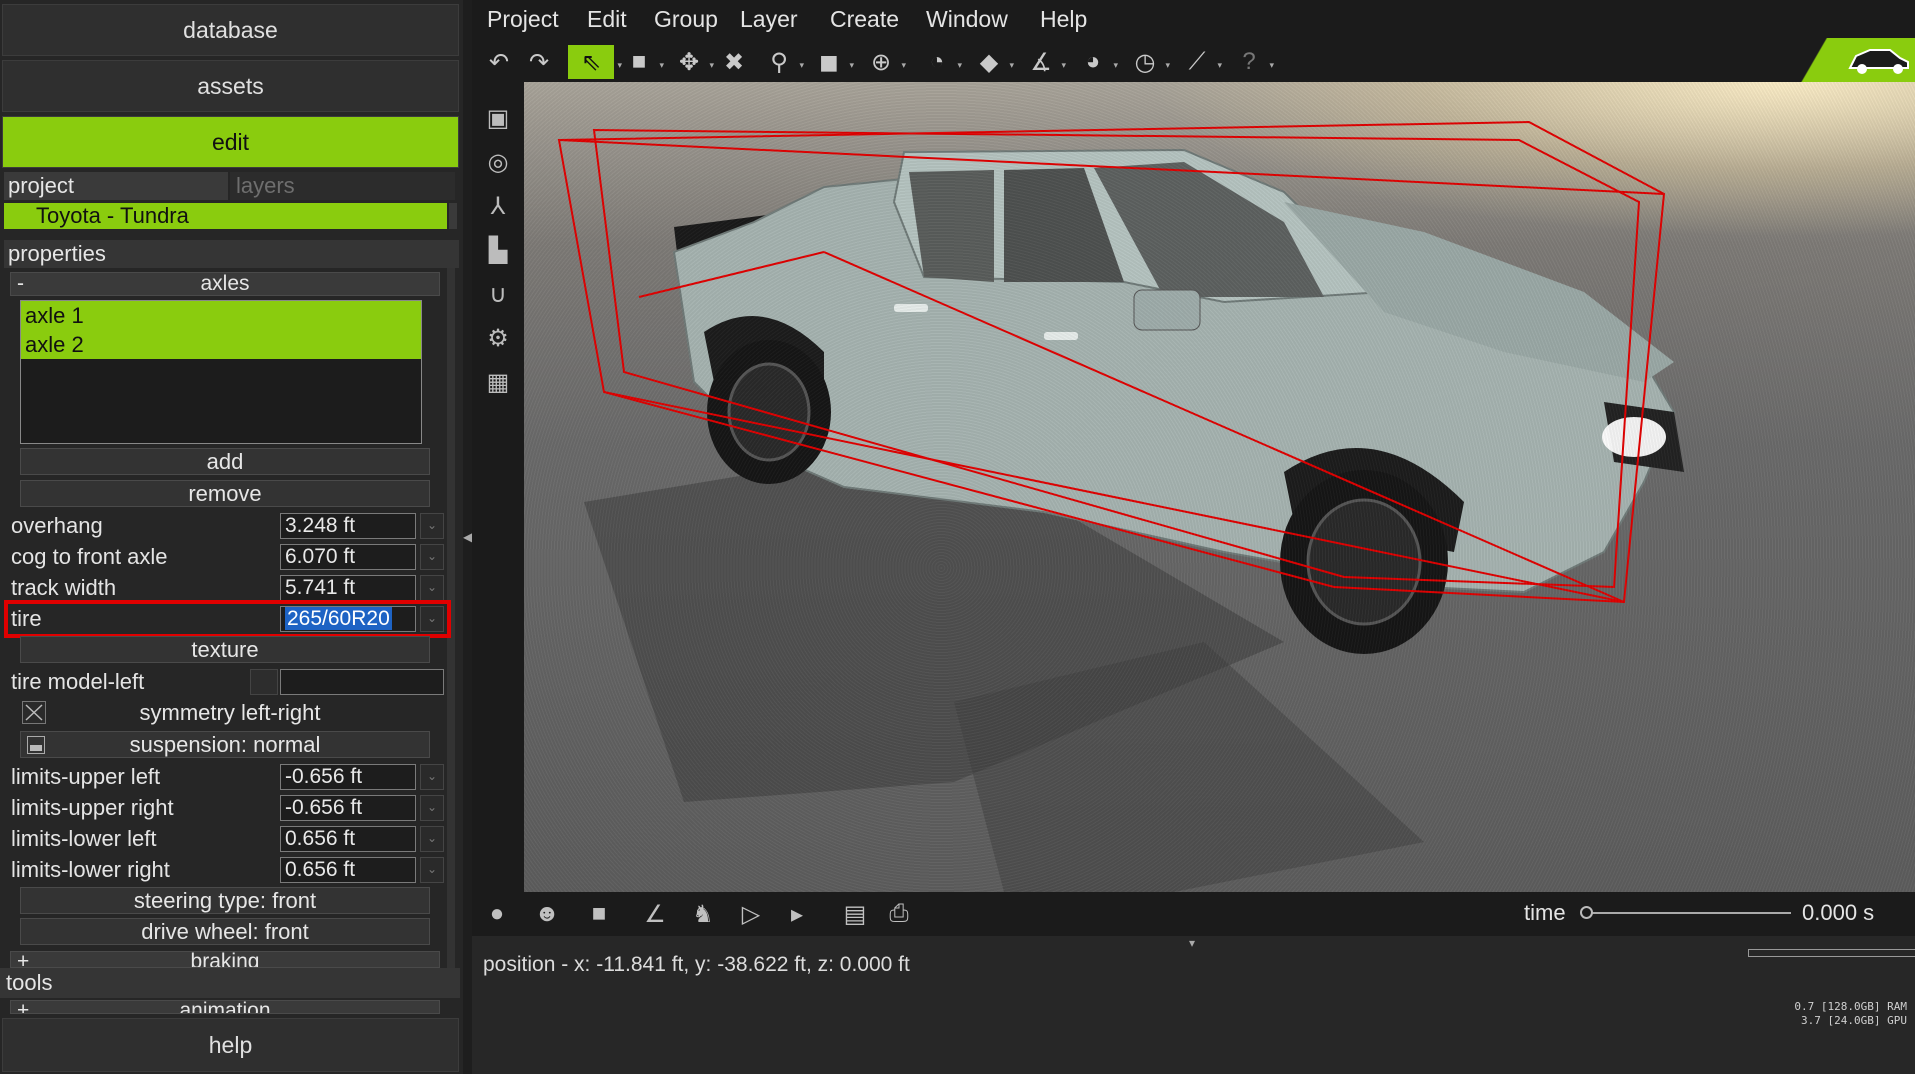 This screenshot has height=1074, width=1915. What do you see at coordinates (864, 19) in the screenshot?
I see `menu-create: Create` at bounding box center [864, 19].